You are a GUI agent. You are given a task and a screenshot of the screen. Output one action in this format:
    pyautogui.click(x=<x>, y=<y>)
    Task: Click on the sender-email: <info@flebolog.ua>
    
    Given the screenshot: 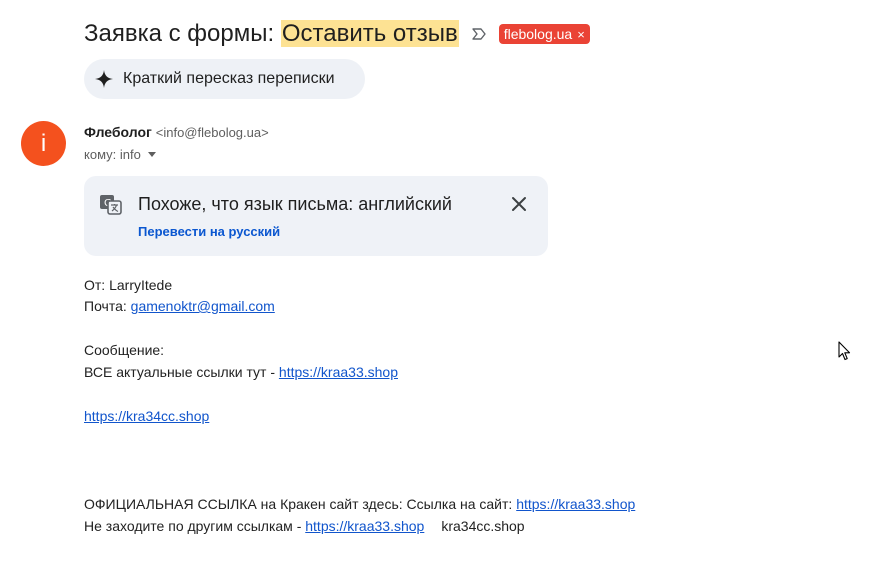 What is the action you would take?
    pyautogui.click(x=212, y=132)
    